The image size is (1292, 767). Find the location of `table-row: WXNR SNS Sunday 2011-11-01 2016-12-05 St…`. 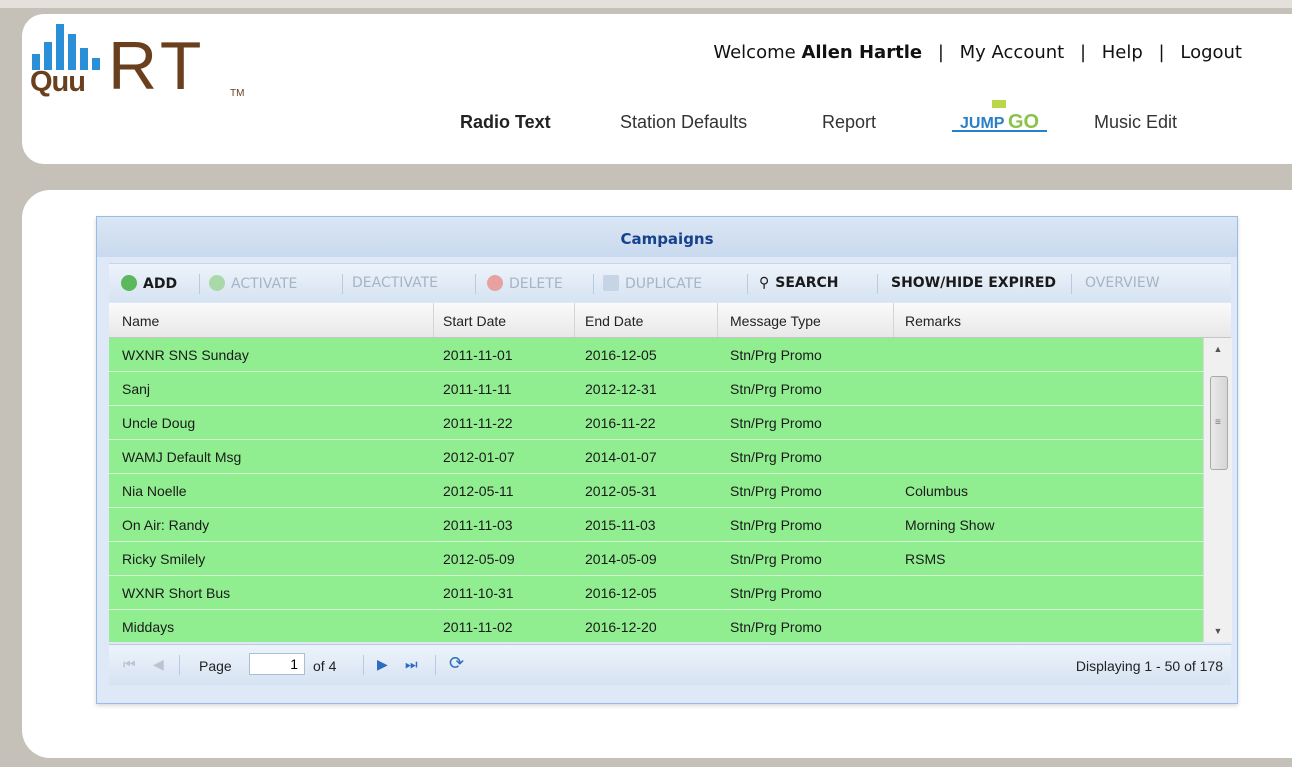

table-row: WXNR SNS Sunday 2011-11-01 2016-12-05 St… is located at coordinates (656, 355).